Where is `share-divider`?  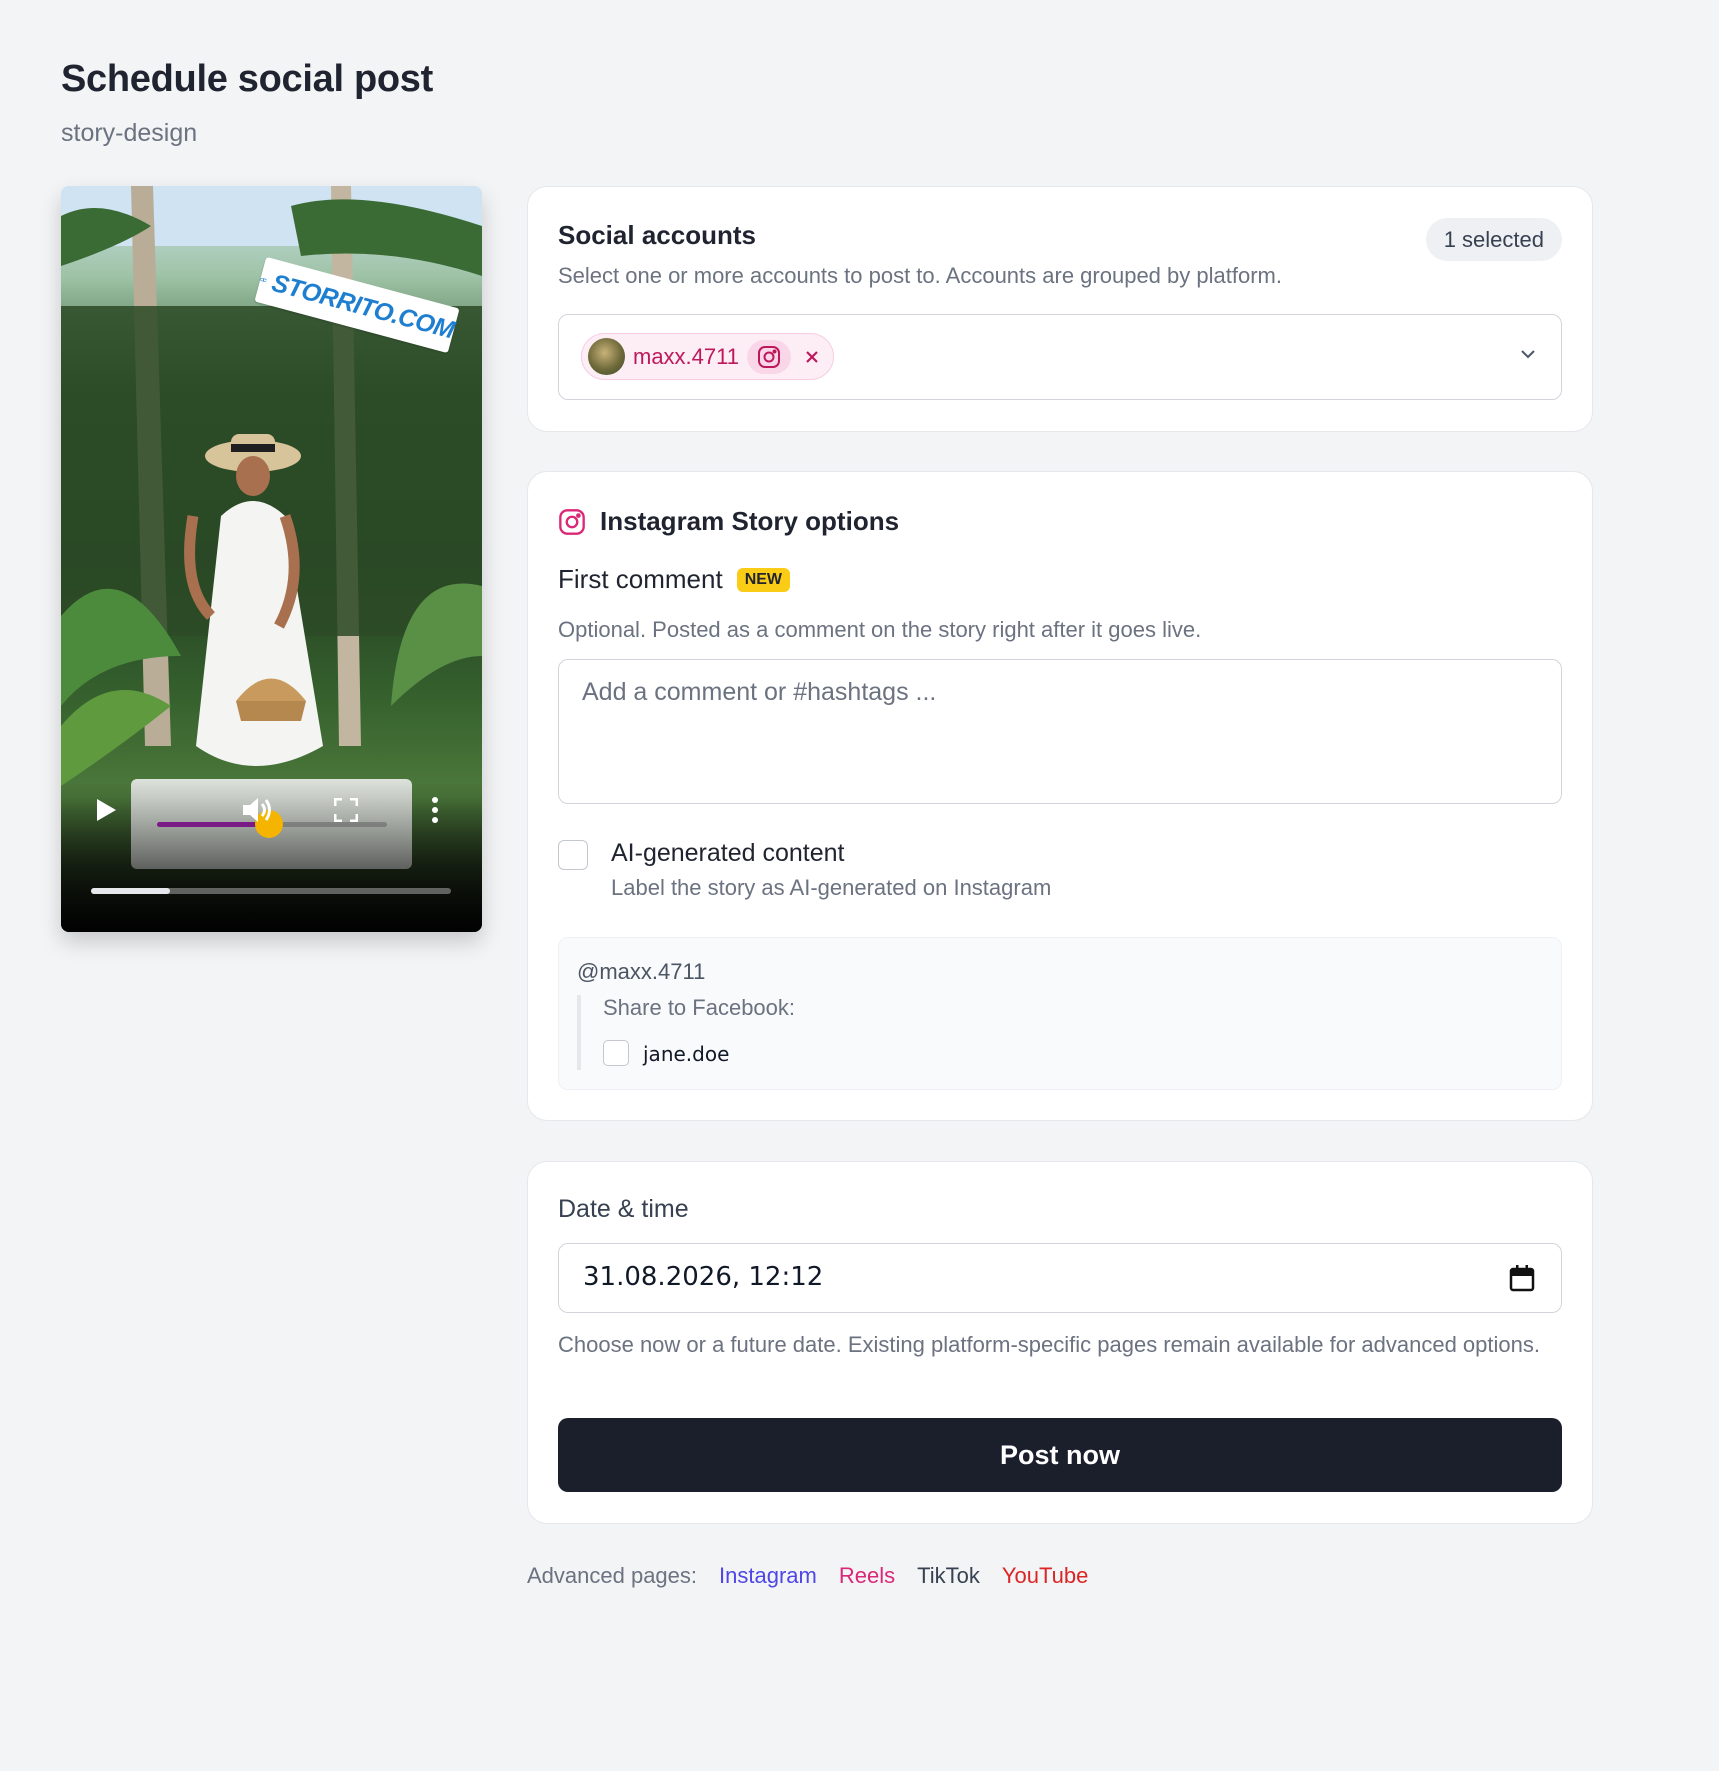
share-divider is located at coordinates (579, 1032).